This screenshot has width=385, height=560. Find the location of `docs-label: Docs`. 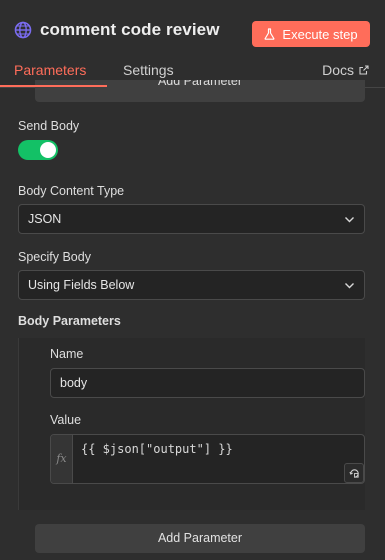

docs-label: Docs is located at coordinates (338, 70).